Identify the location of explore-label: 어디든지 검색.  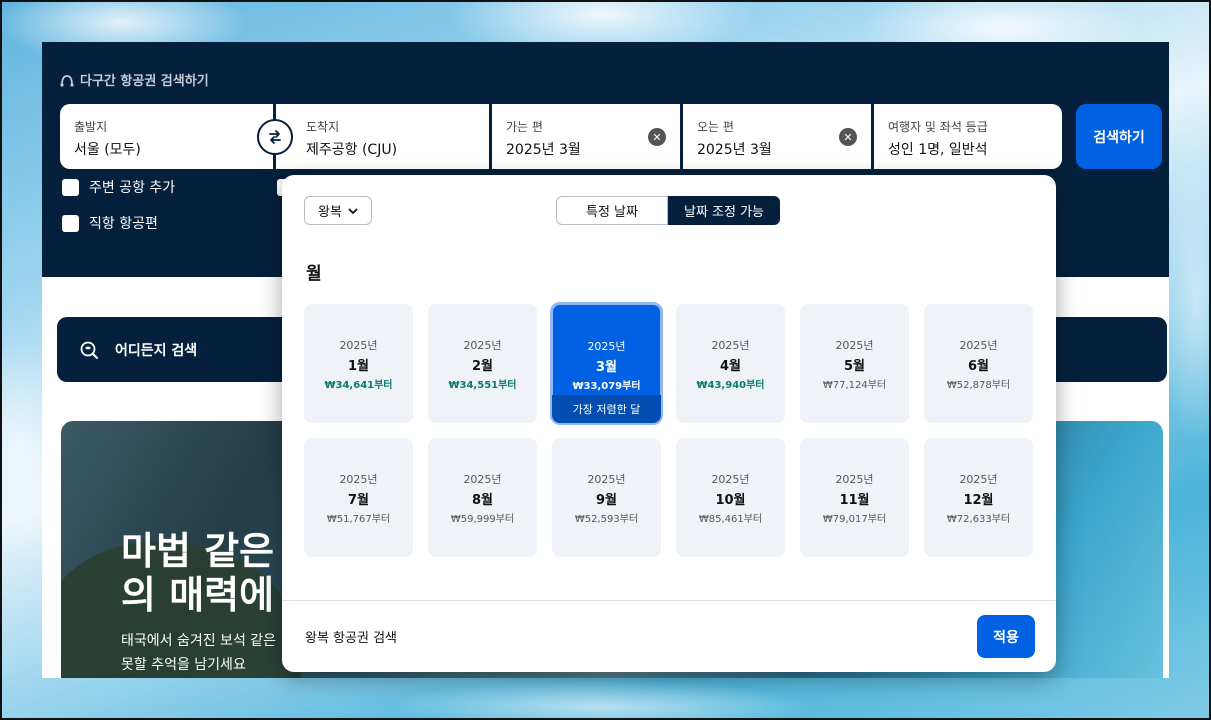
(156, 350).